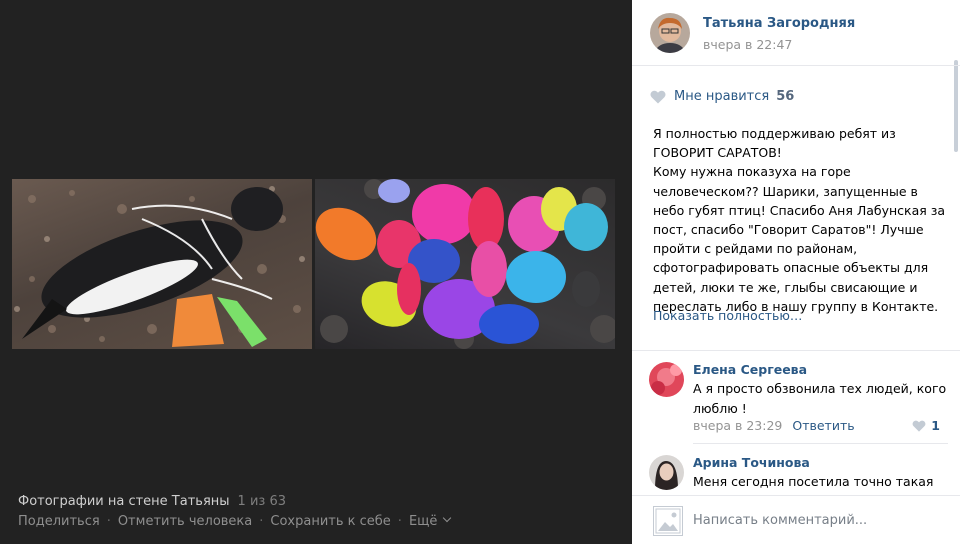  What do you see at coordinates (59, 521) in the screenshot?
I see `share-link: Поделиться` at bounding box center [59, 521].